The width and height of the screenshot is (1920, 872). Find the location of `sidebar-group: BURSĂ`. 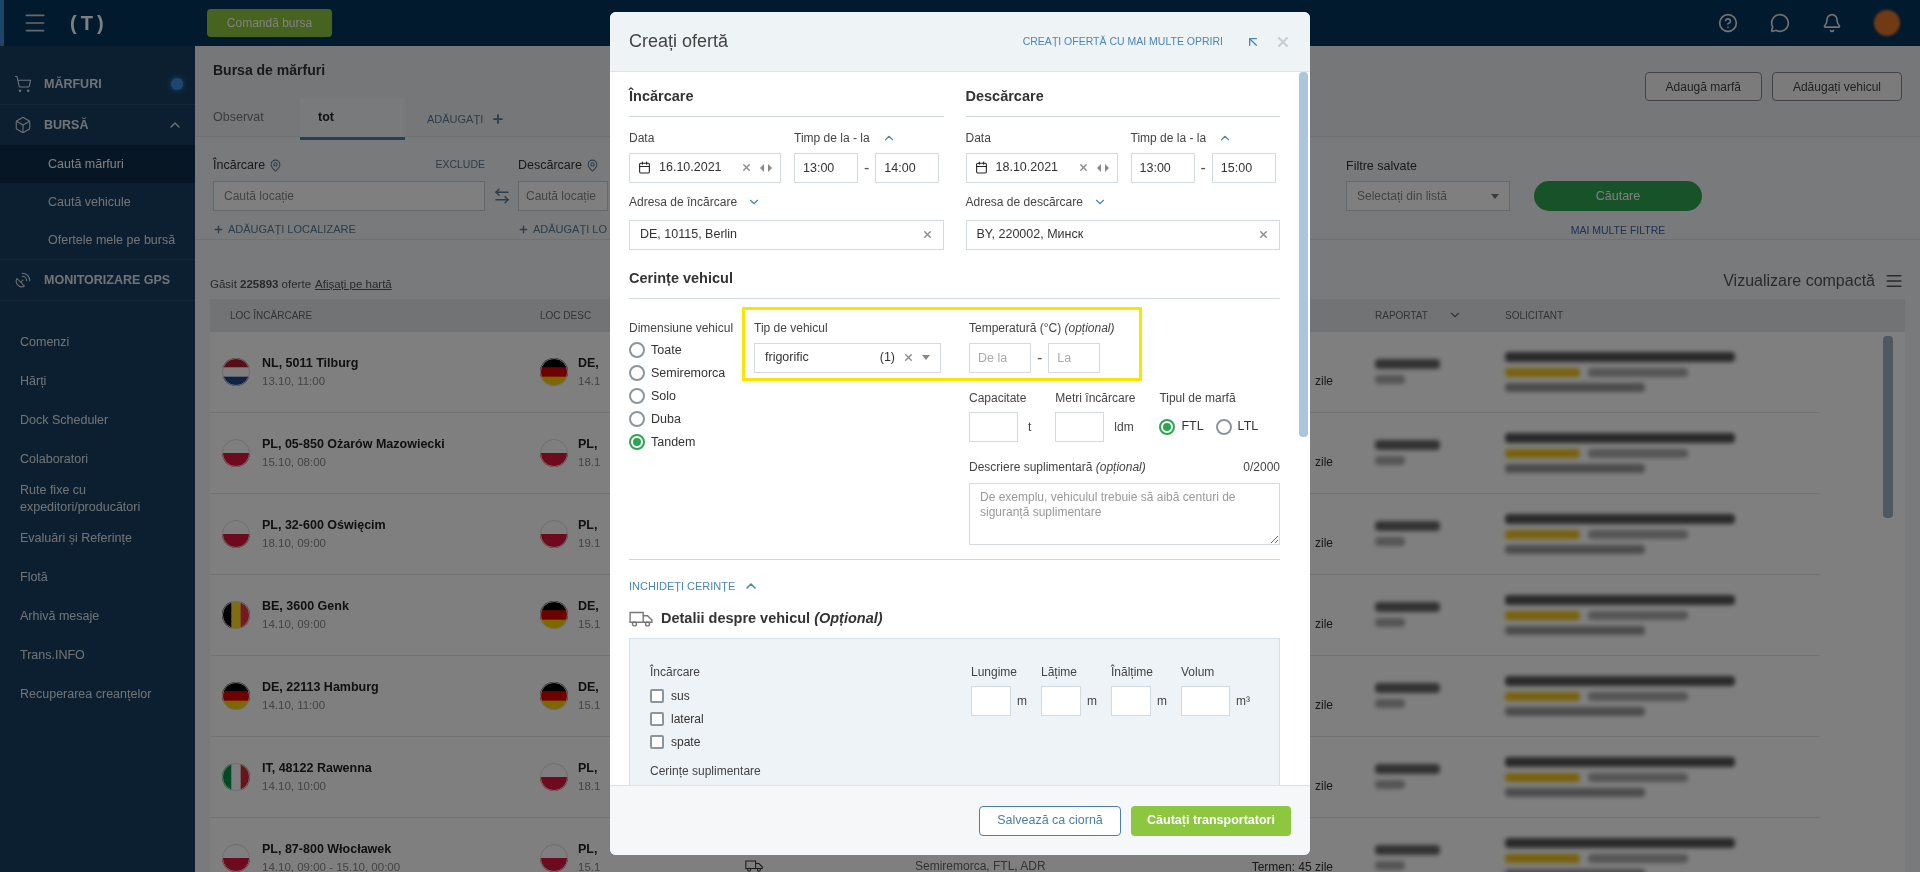

sidebar-group: BURSĂ is located at coordinates (97, 125).